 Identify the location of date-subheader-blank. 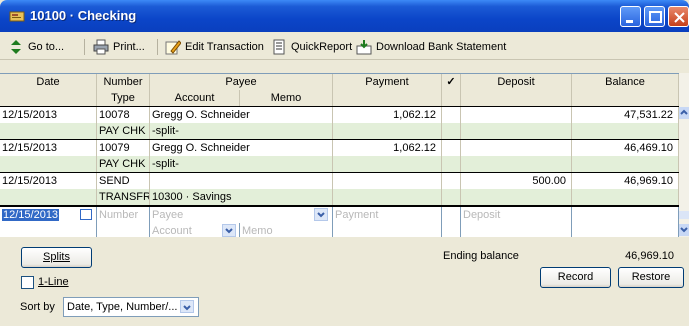
(48, 98).